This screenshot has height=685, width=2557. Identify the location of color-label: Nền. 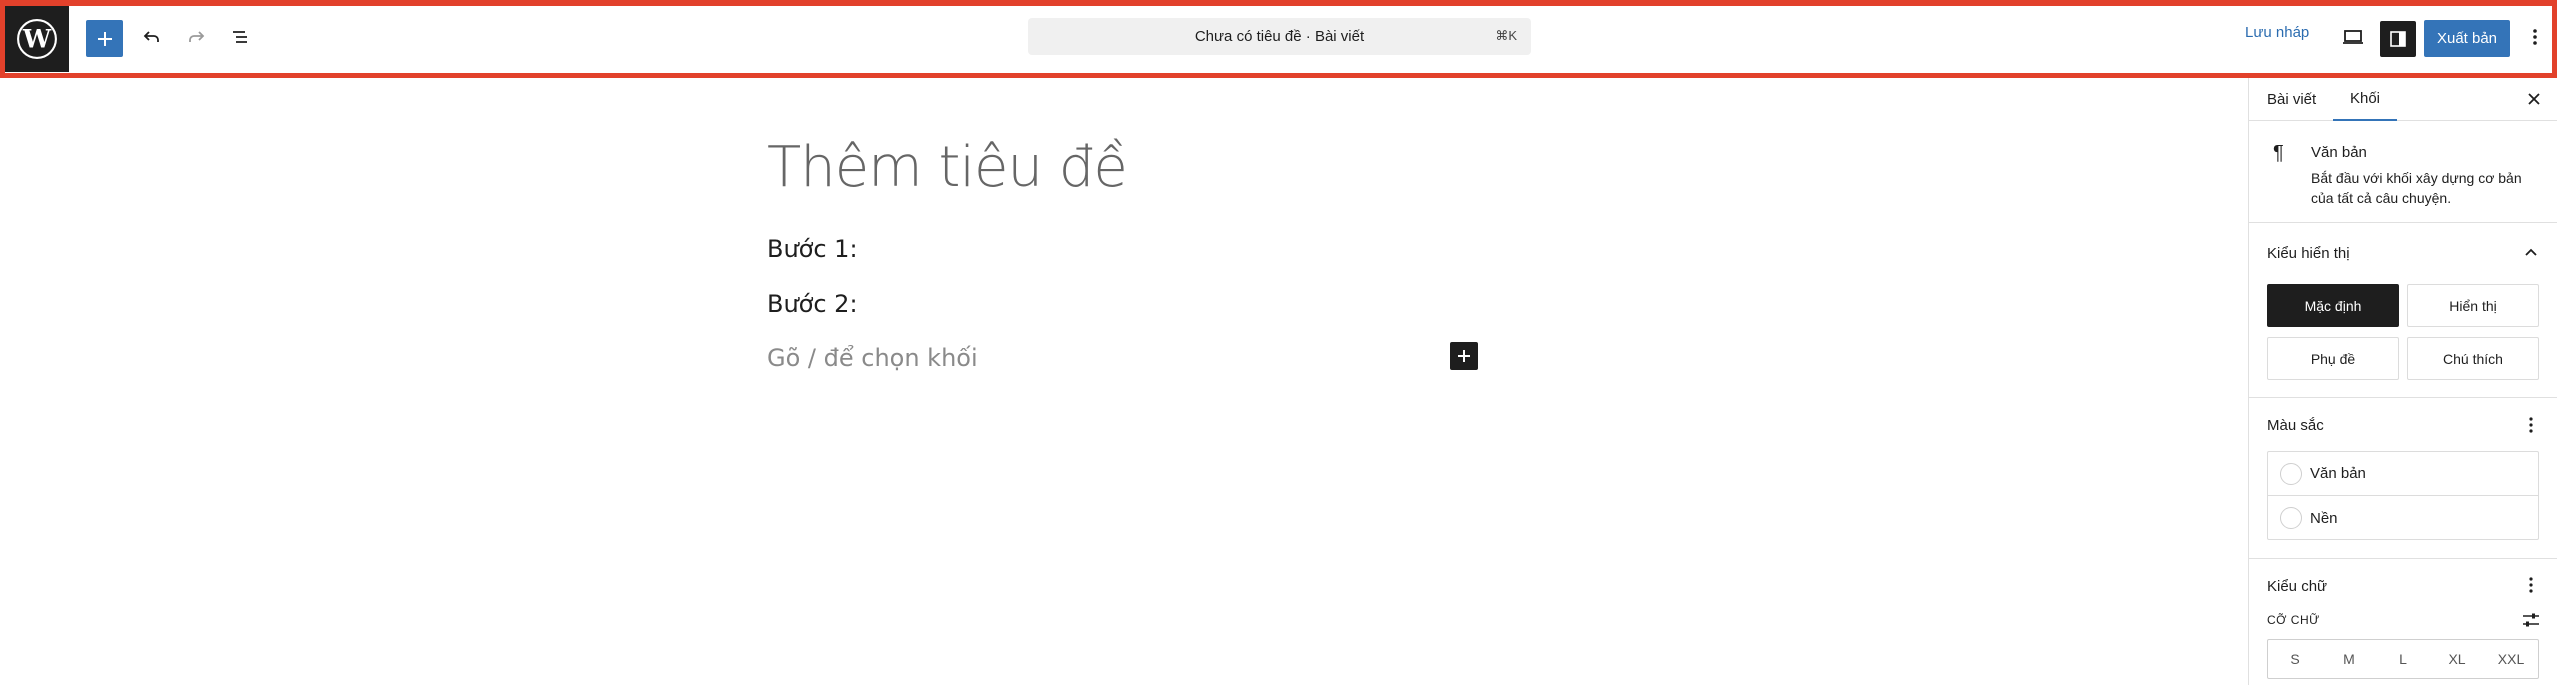
(2324, 518).